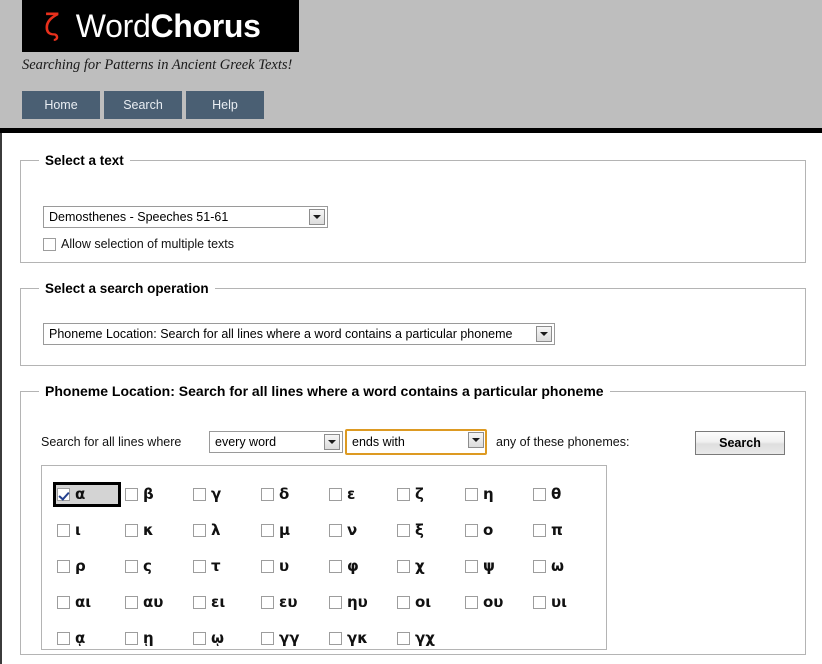  I want to click on phoneme-option-κ: κ, so click(155, 530).